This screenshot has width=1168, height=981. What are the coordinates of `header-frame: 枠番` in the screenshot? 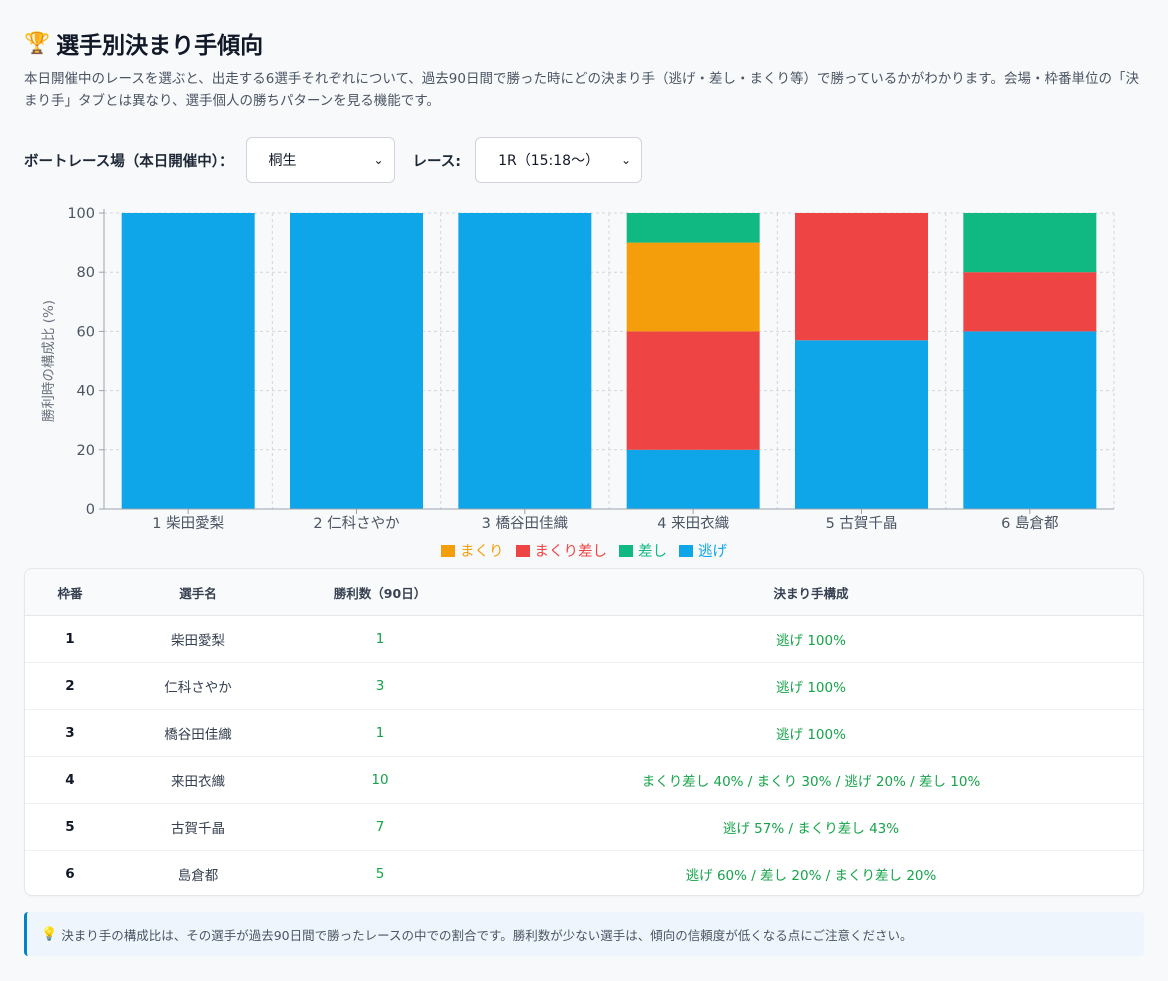 It's located at (70, 592).